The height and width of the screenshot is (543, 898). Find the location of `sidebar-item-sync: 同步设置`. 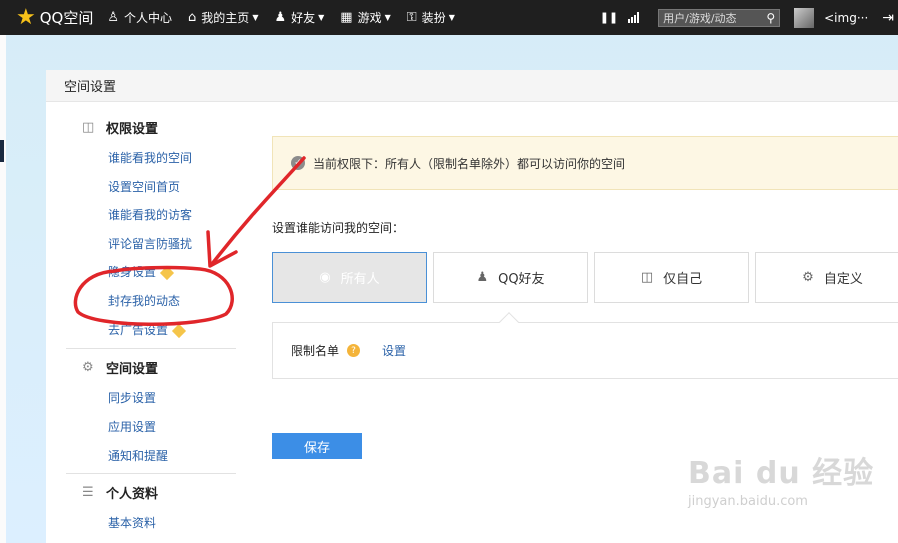

sidebar-item-sync: 同步设置 is located at coordinates (132, 397).